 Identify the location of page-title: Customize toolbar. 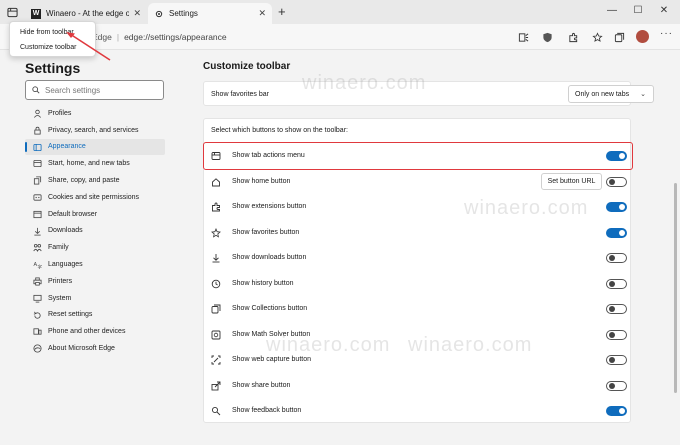
(247, 66).